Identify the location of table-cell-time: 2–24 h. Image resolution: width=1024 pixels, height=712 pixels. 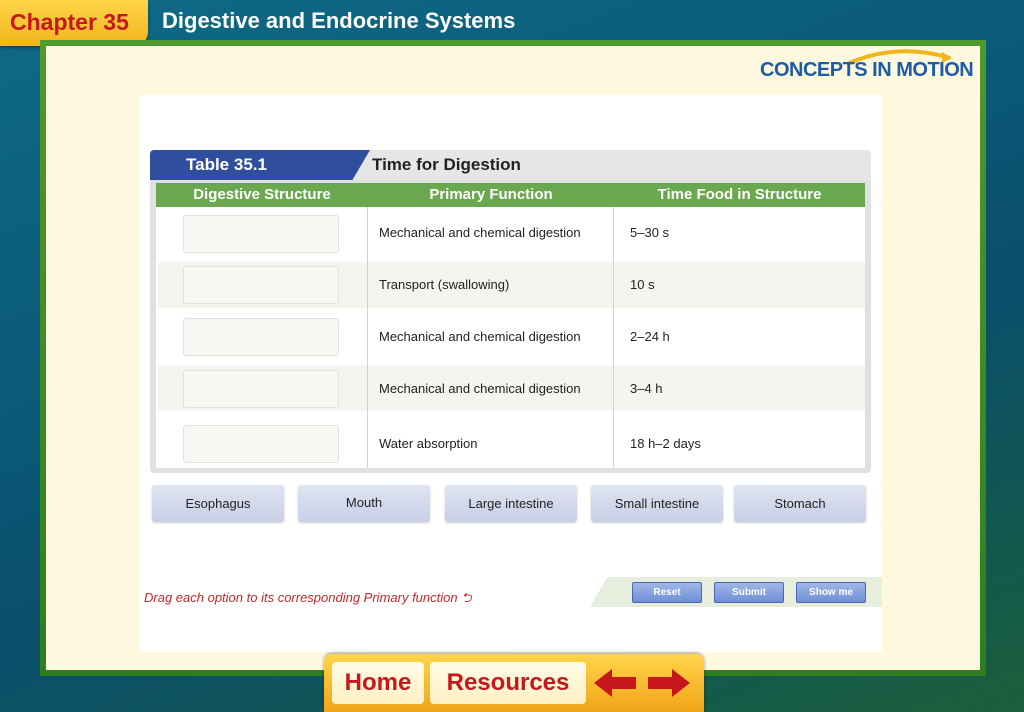
(650, 336).